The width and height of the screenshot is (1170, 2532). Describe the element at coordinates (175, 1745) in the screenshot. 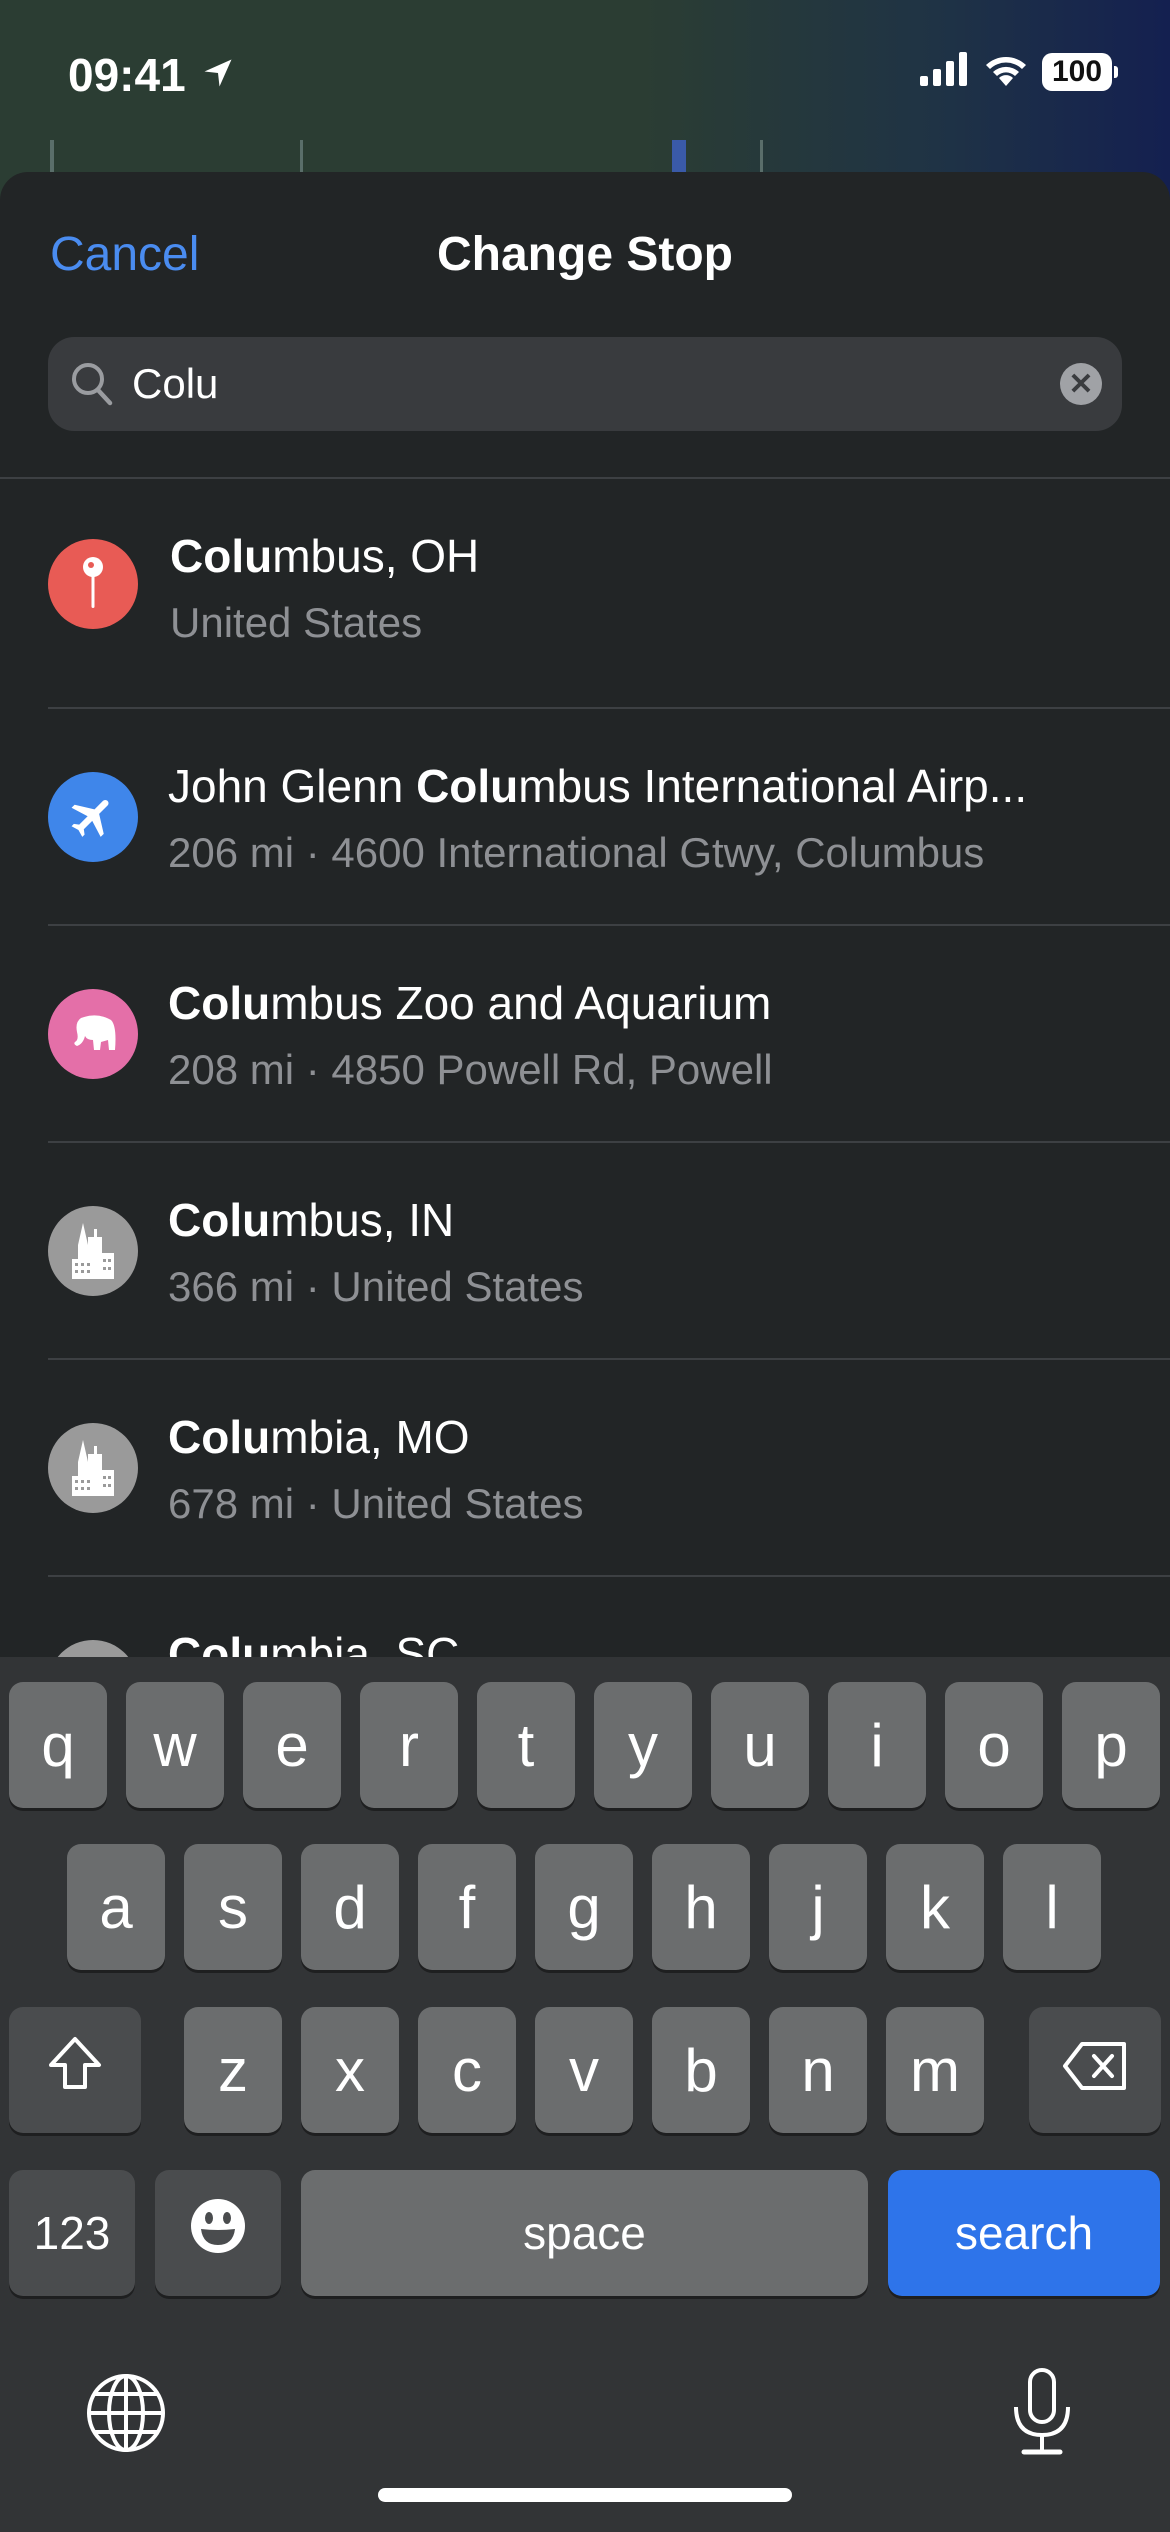

I see `key-w: w` at that location.